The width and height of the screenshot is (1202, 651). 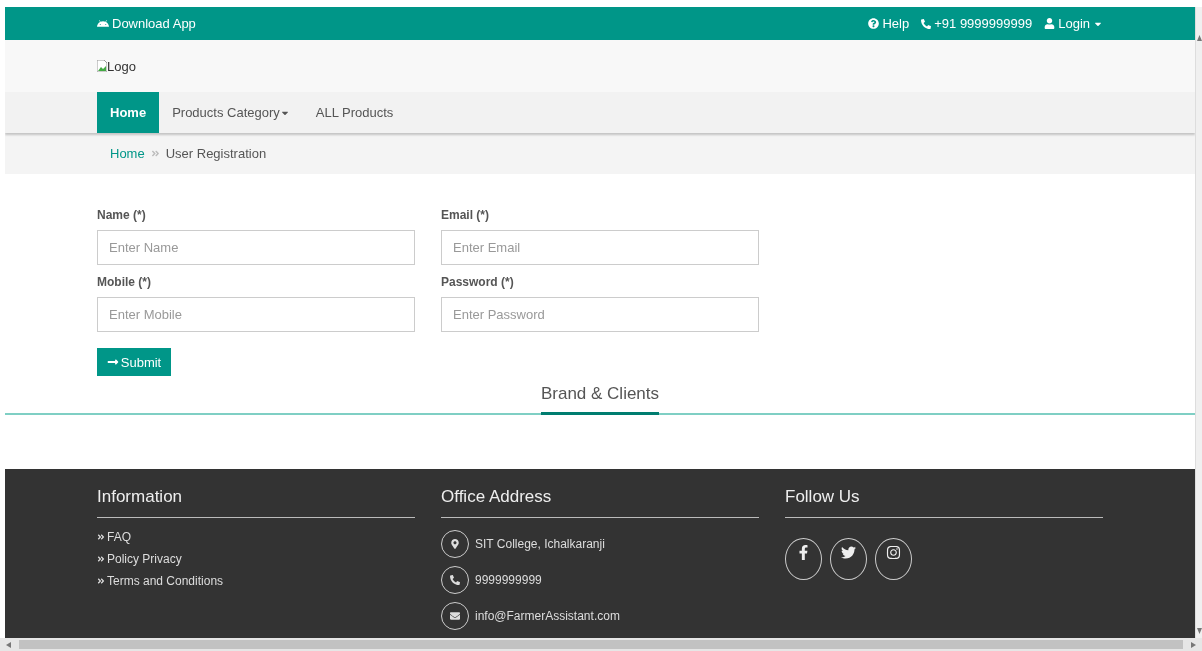 I want to click on footer-heading: Follow Us, so click(x=944, y=502).